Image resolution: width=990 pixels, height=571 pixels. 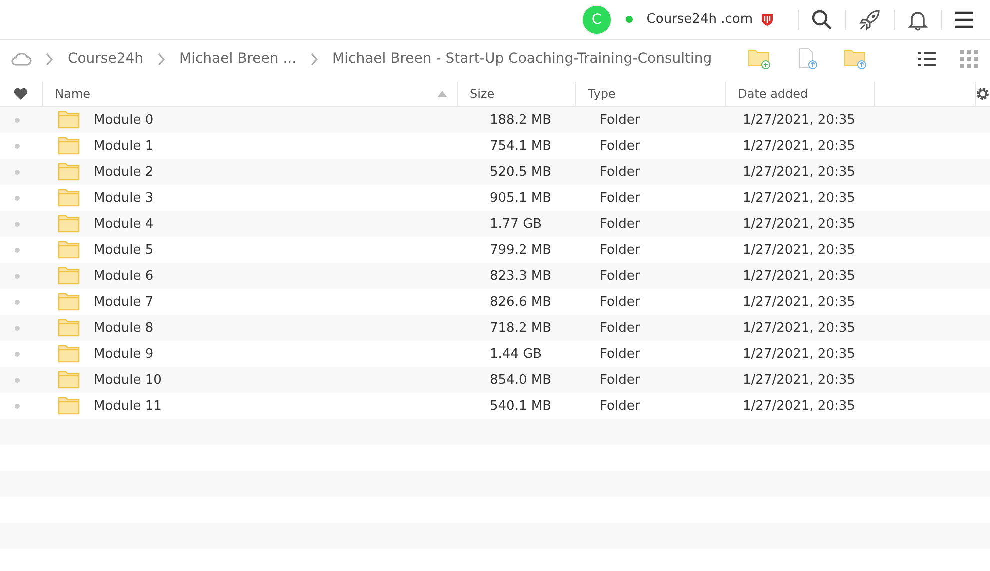 What do you see at coordinates (516, 224) in the screenshot?
I see `table-cell: 1.77 GB` at bounding box center [516, 224].